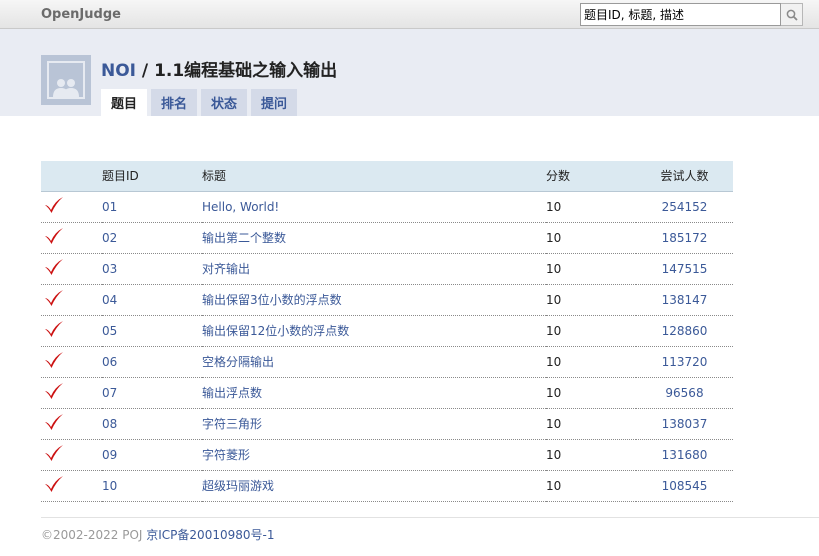  I want to click on tries-link: 131680, so click(684, 455).